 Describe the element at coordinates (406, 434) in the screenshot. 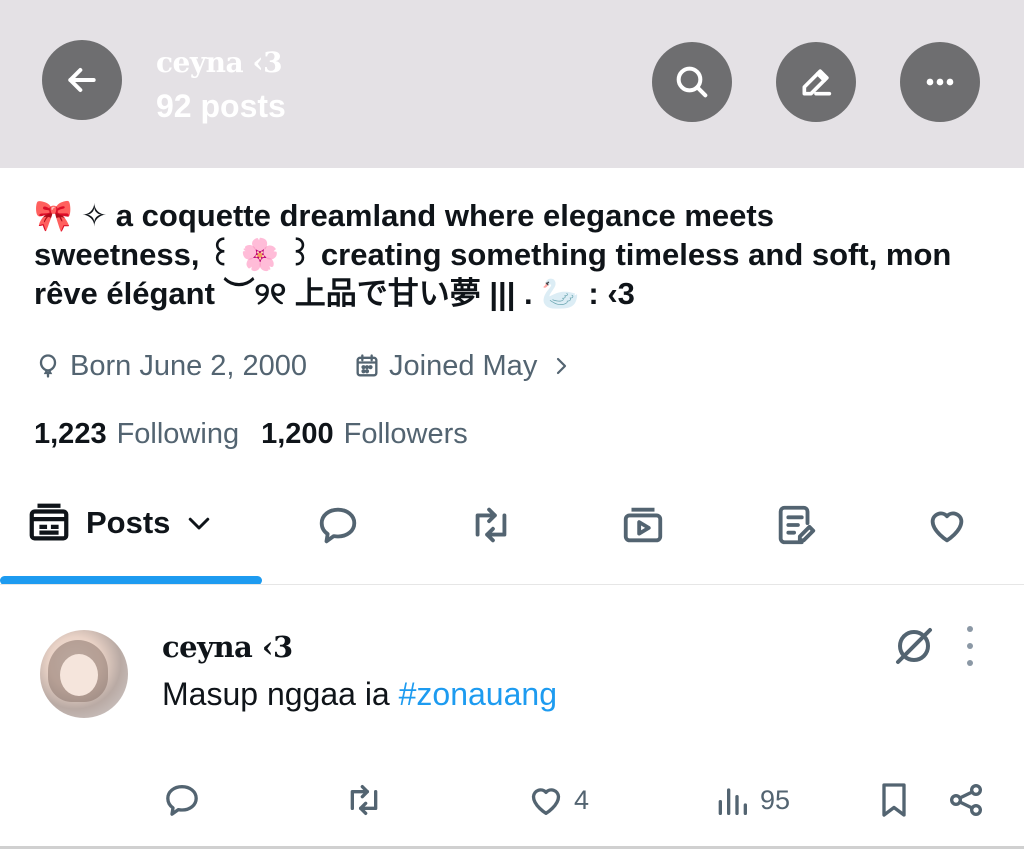

I see `followers-label: Followers` at that location.